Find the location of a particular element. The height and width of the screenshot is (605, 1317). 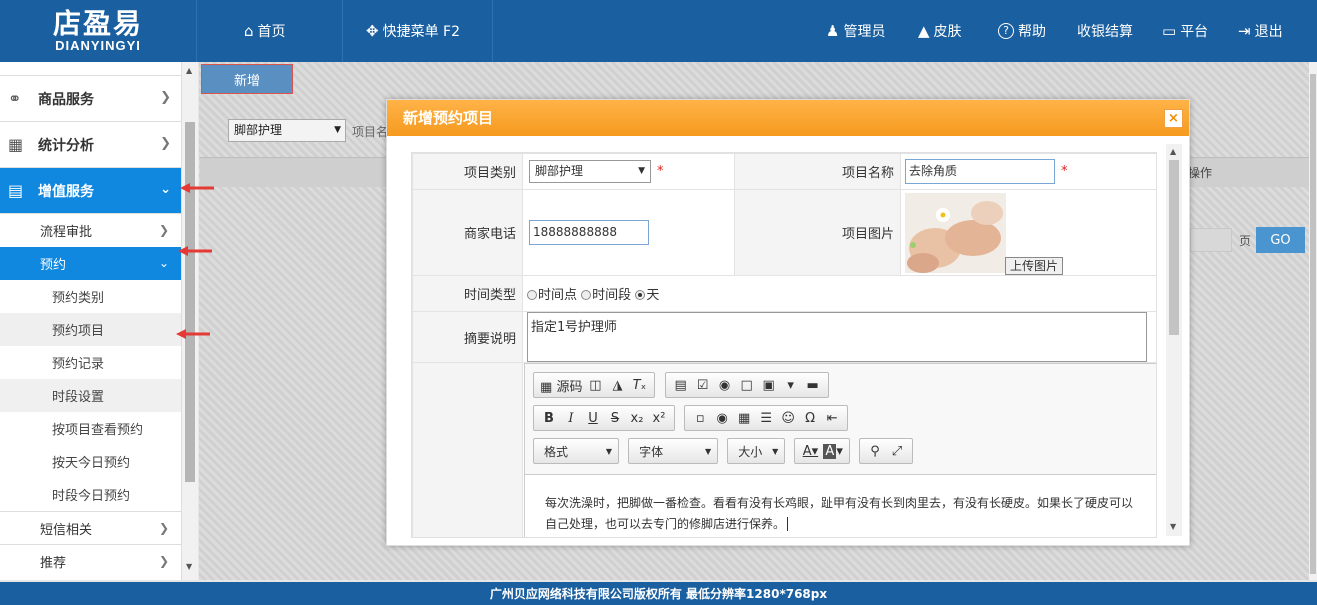

add-button: 新增 is located at coordinates (247, 79).